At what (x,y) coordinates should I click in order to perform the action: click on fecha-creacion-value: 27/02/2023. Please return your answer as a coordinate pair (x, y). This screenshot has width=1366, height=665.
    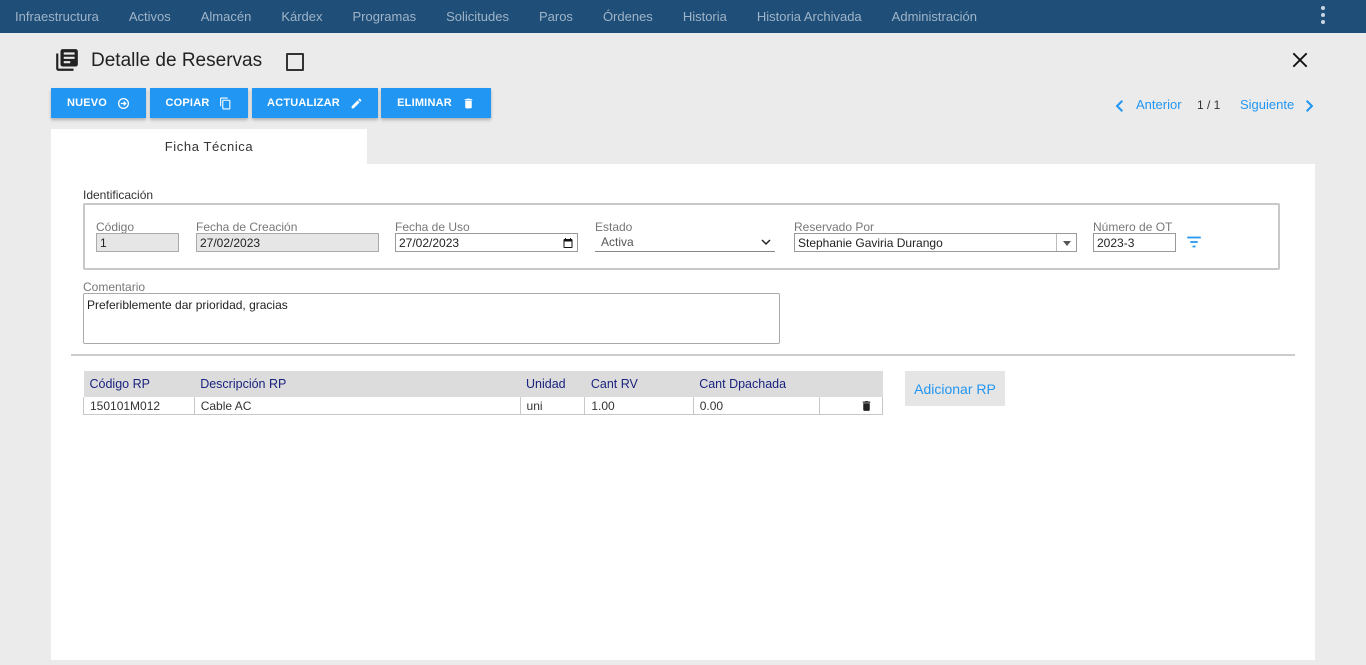
    Looking at the image, I should click on (230, 242).